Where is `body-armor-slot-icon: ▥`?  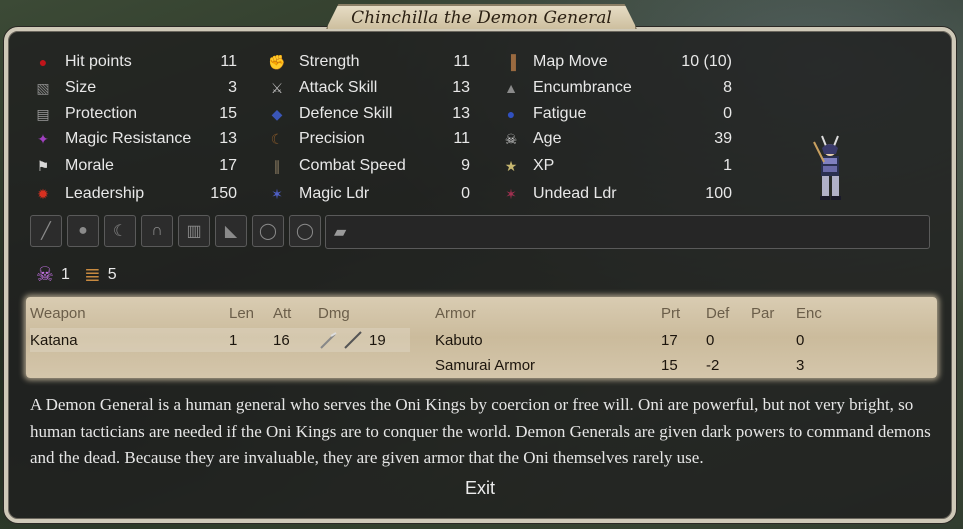
body-armor-slot-icon: ▥ is located at coordinates (194, 231).